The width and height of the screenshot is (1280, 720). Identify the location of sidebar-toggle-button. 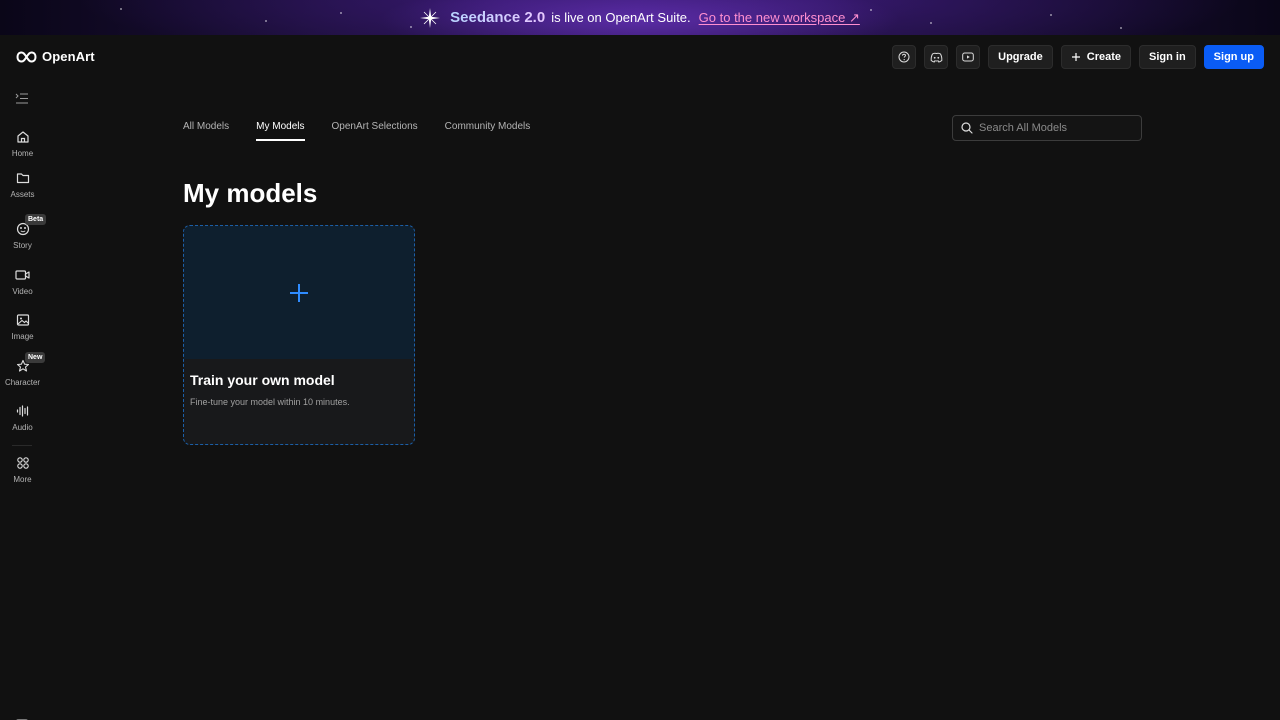
(22, 100).